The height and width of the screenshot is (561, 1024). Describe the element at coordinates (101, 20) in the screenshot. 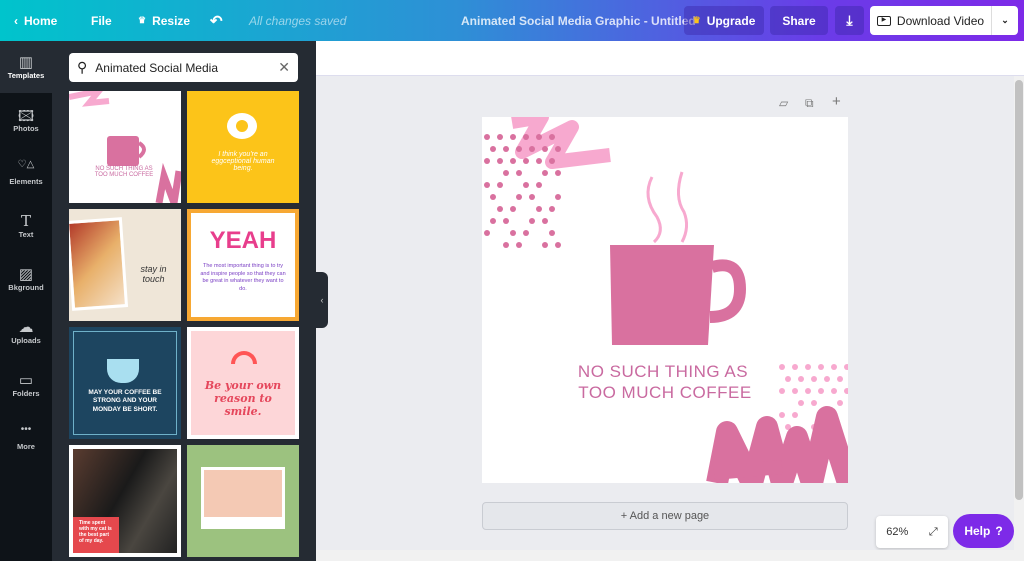

I see `file-menu: File` at that location.